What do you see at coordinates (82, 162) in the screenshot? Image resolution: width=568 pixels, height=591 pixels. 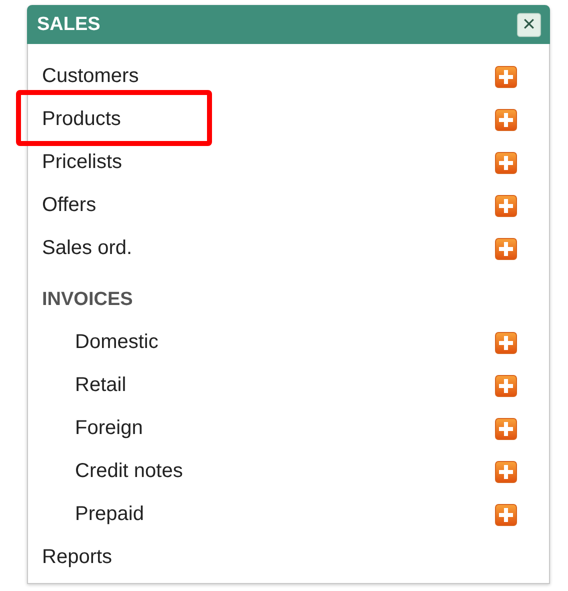 I see `menu-item: Pricelists` at bounding box center [82, 162].